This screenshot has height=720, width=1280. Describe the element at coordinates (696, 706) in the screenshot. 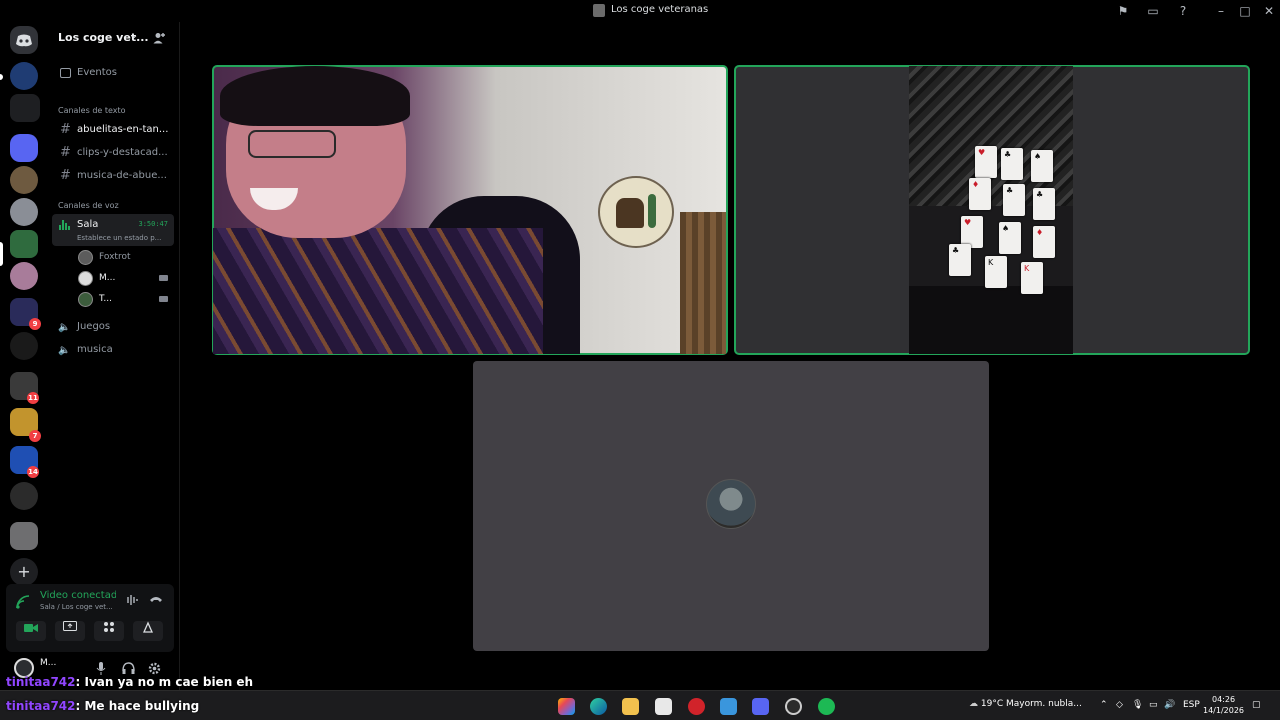

I see `opera-icon` at that location.